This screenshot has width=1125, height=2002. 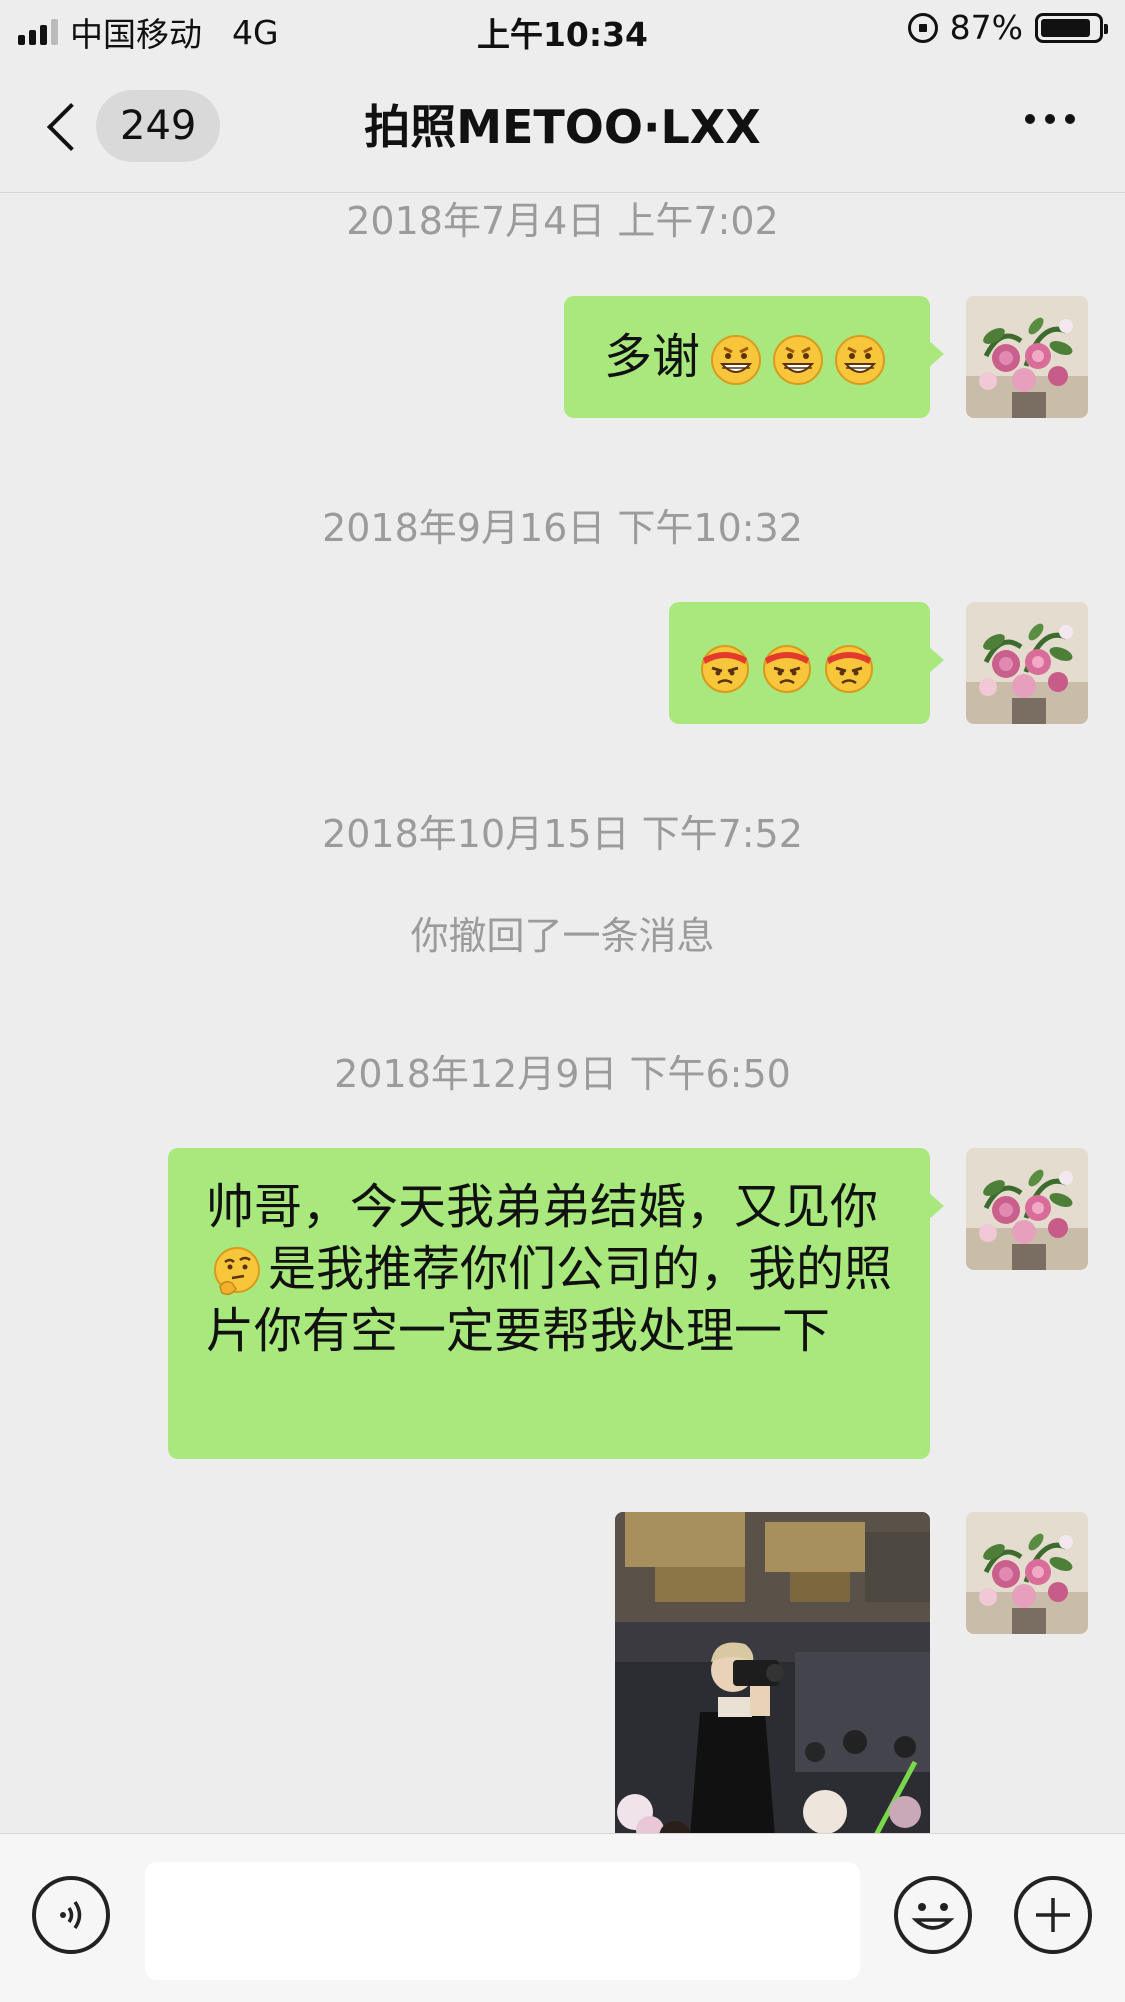 What do you see at coordinates (549, 1300) in the screenshot?
I see `message-text: 是我推荐你们公司的，我的照片你有空一定要帮我处理一下` at bounding box center [549, 1300].